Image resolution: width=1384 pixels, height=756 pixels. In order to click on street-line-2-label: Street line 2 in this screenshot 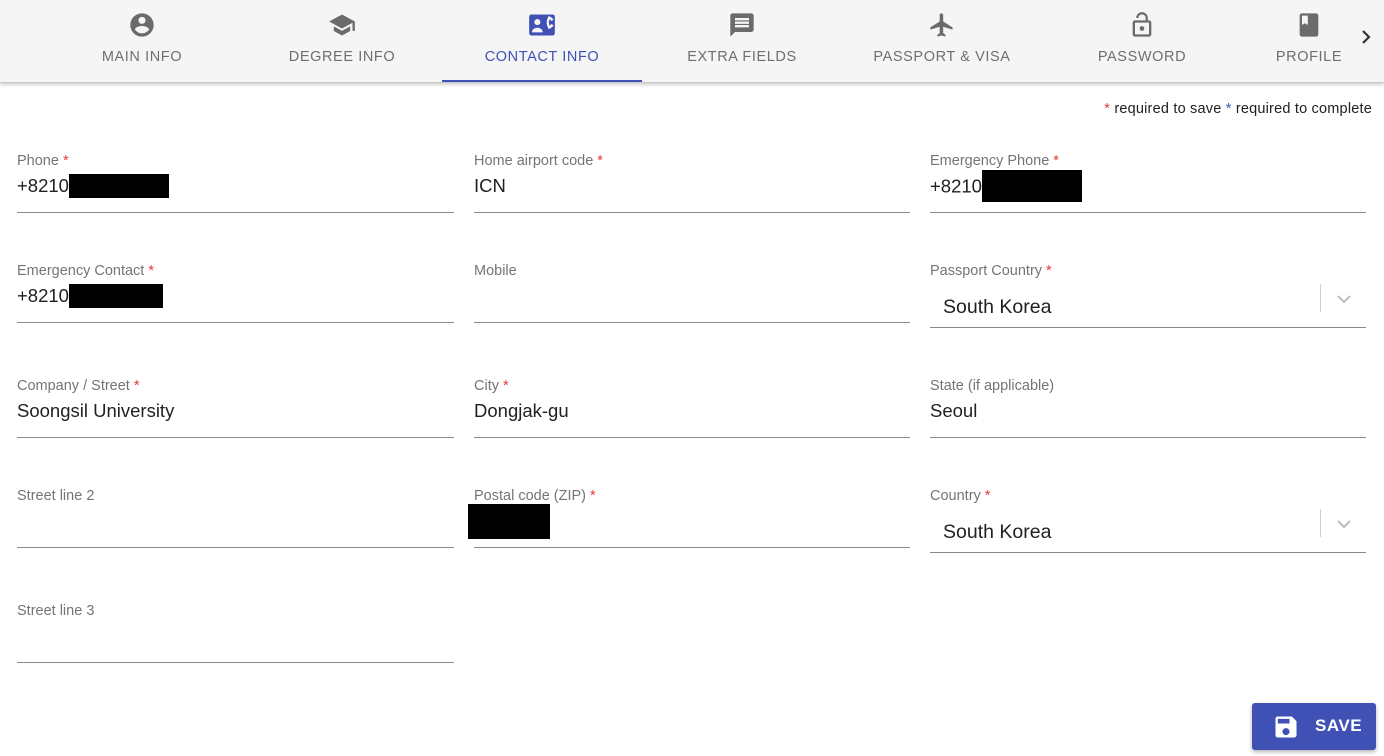, I will do `click(56, 496)`.